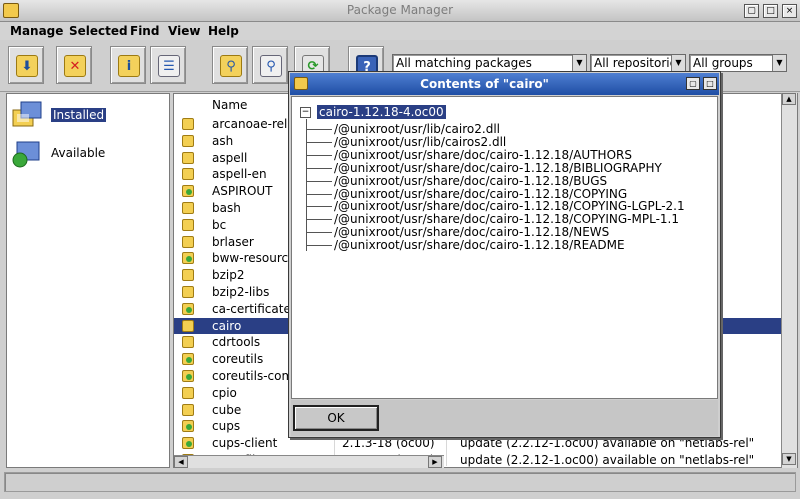 Image resolution: width=800 pixels, height=499 pixels. What do you see at coordinates (388, 443) in the screenshot?
I see `package-version: 2.1.3-18 (oc00)` at bounding box center [388, 443].